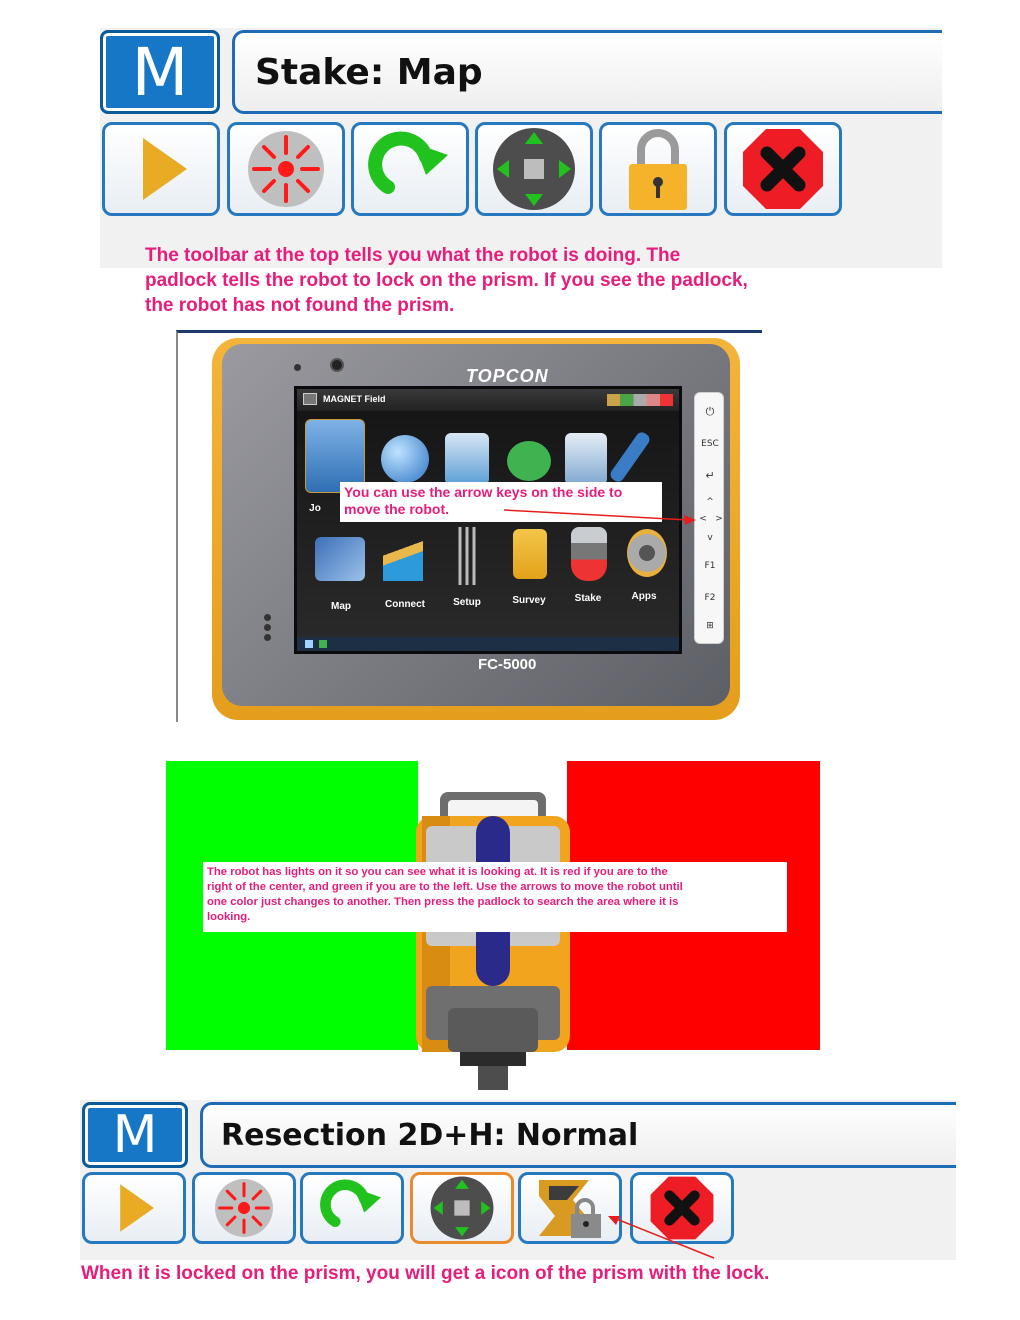  Describe the element at coordinates (297, 367) in the screenshot. I see `sensor-icon` at that location.